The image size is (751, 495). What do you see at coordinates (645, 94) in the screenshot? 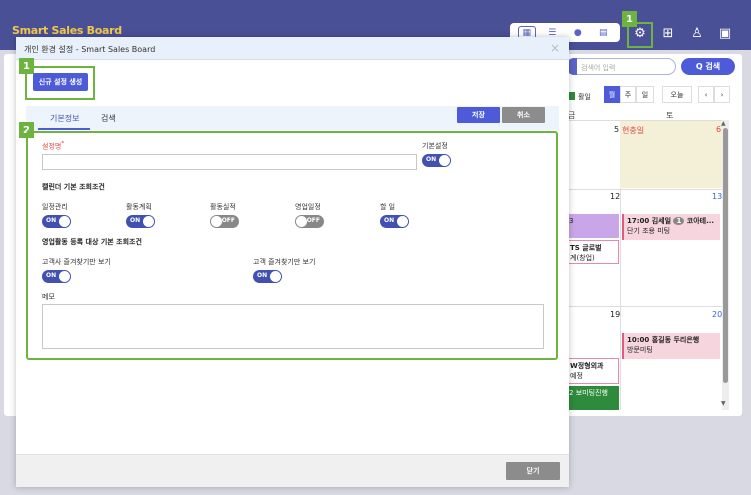
I see `day-view-button: 일` at bounding box center [645, 94].